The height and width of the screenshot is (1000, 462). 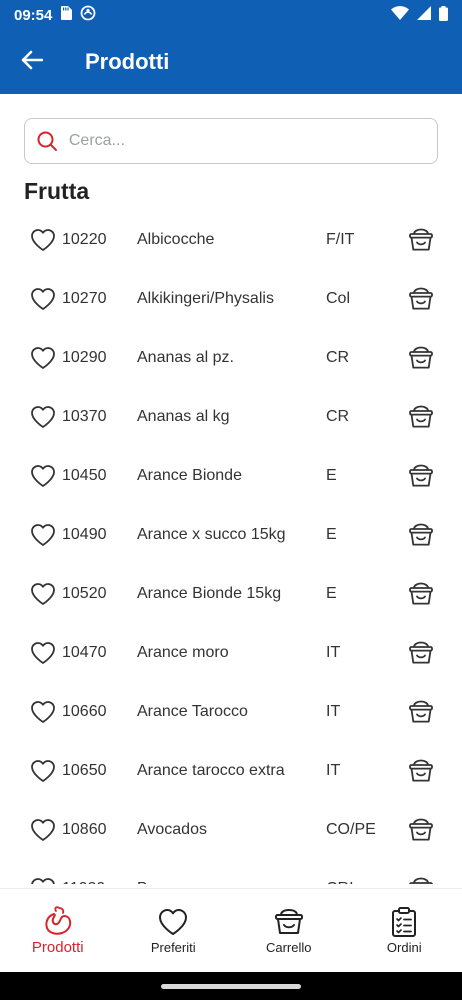 I want to click on product-code: 10370, so click(x=84, y=416).